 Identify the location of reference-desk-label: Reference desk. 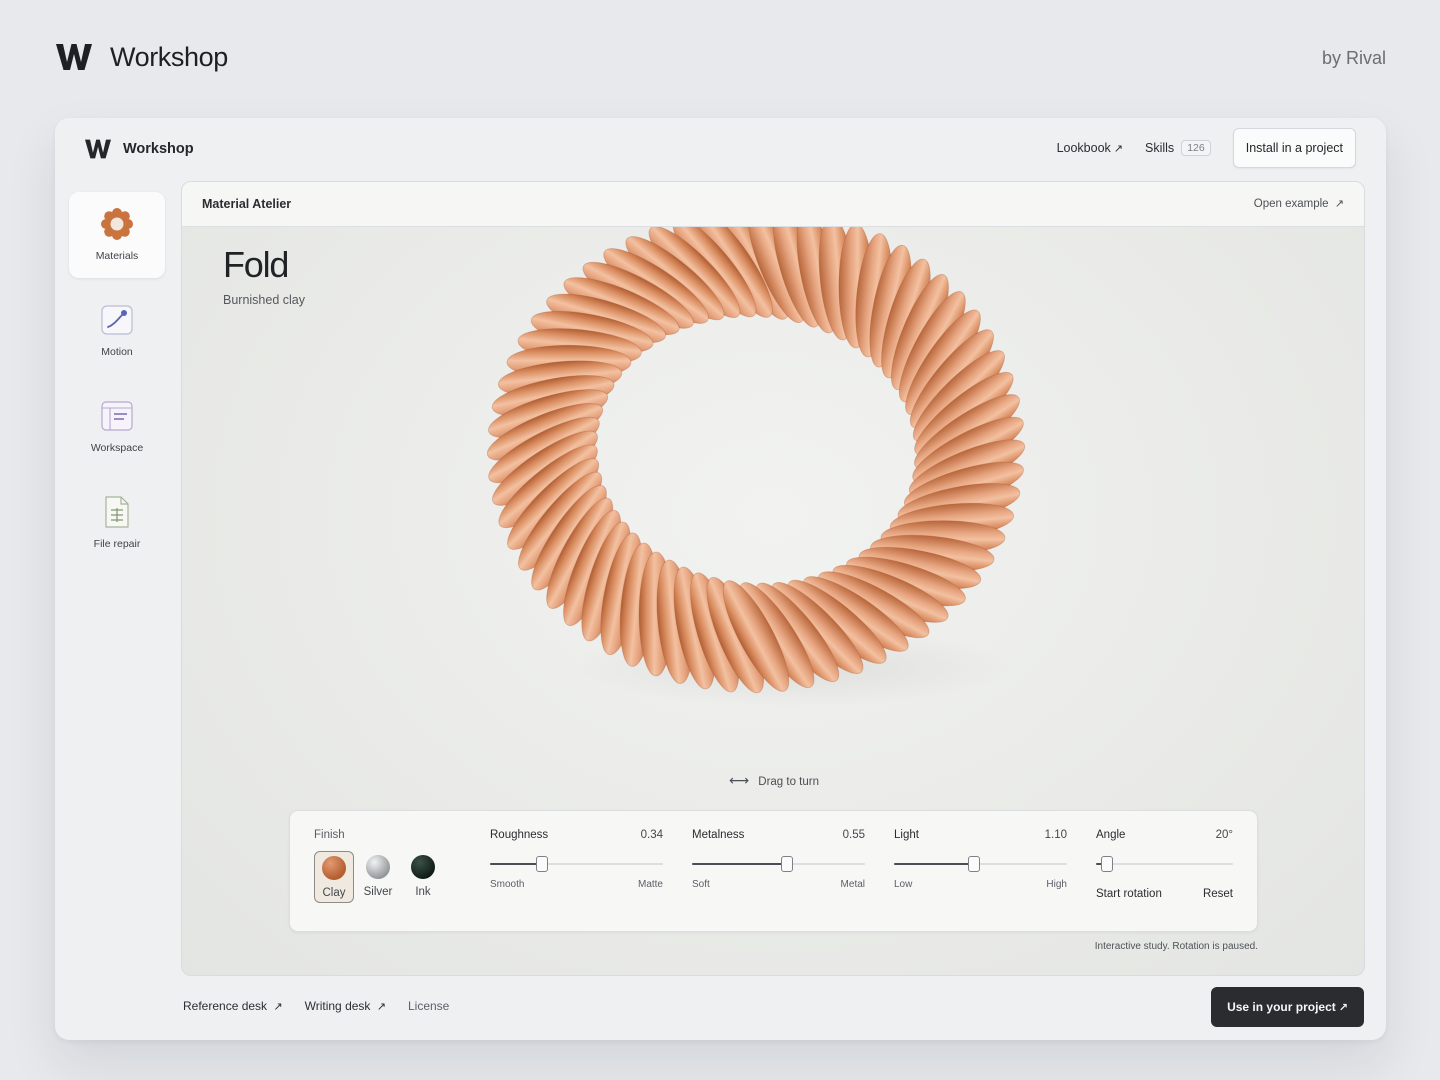
(225, 1006).